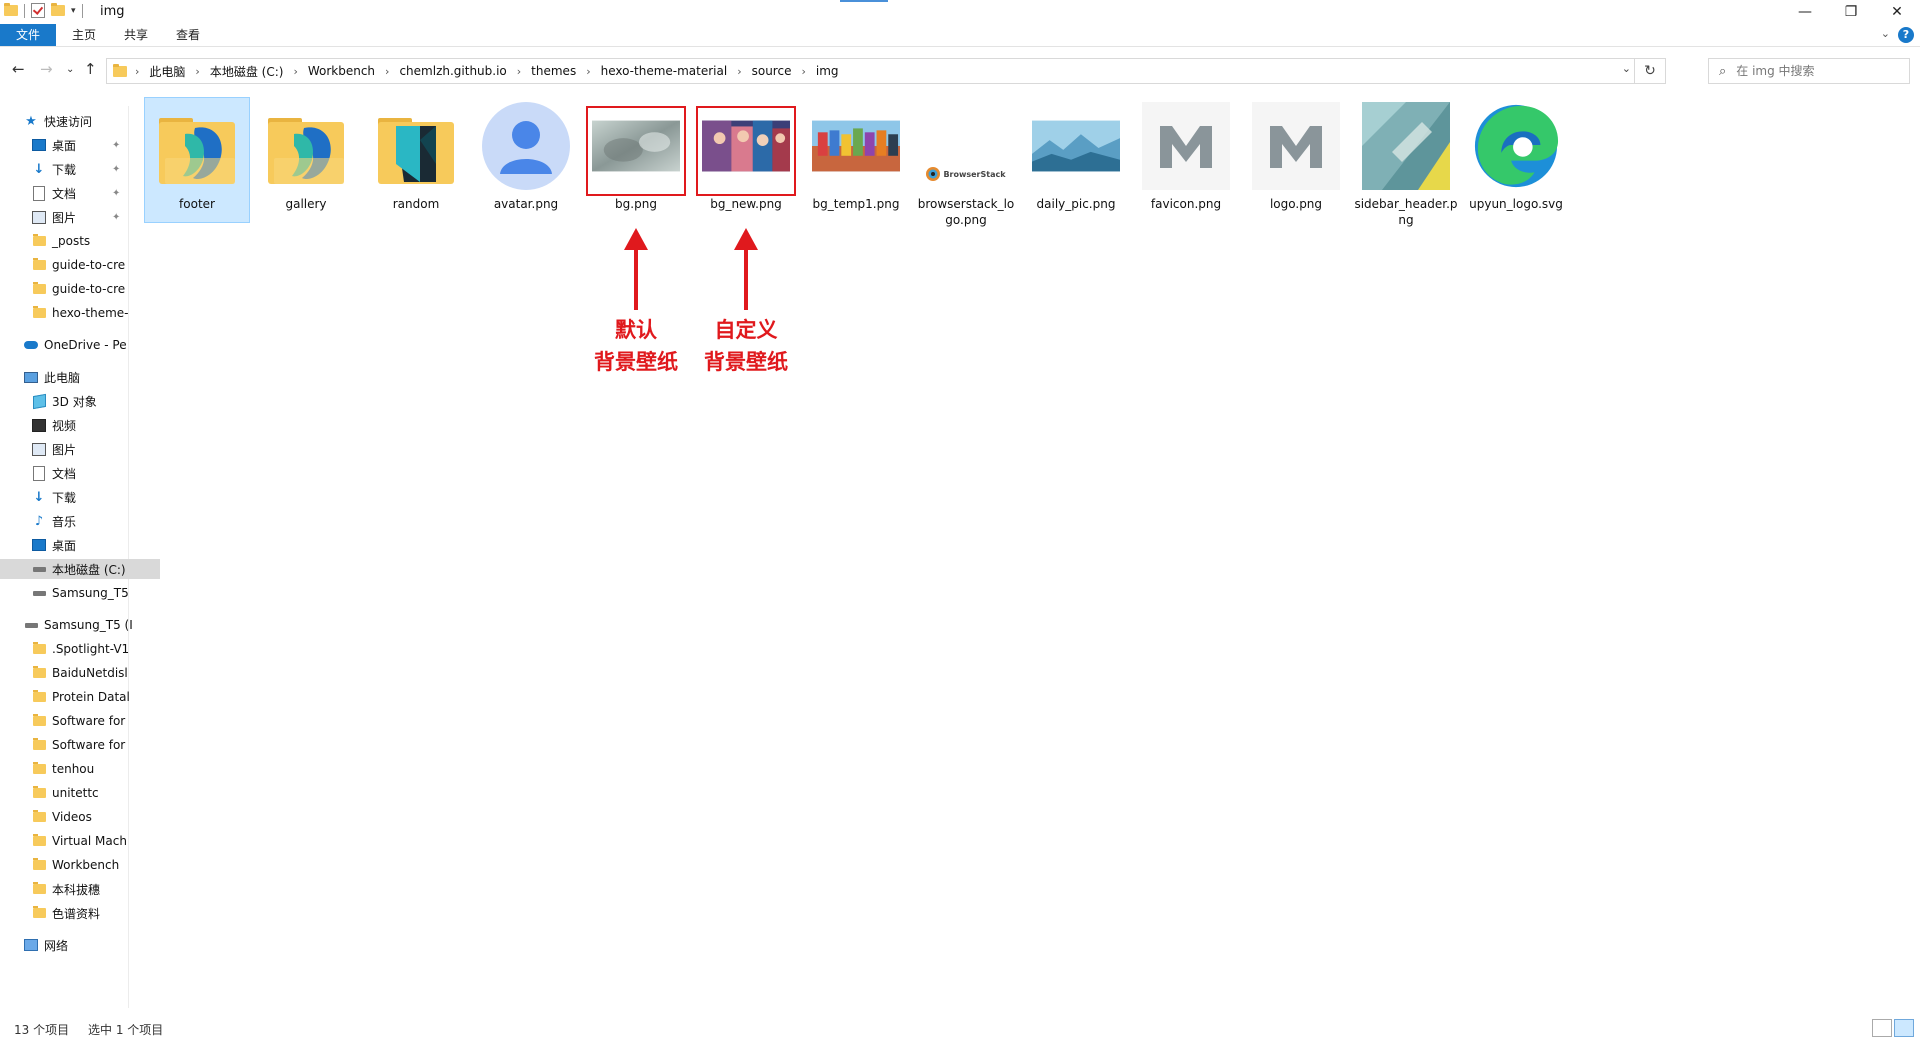 The height and width of the screenshot is (1040, 1920). I want to click on large-icons-view-icon, so click(1904, 1028).